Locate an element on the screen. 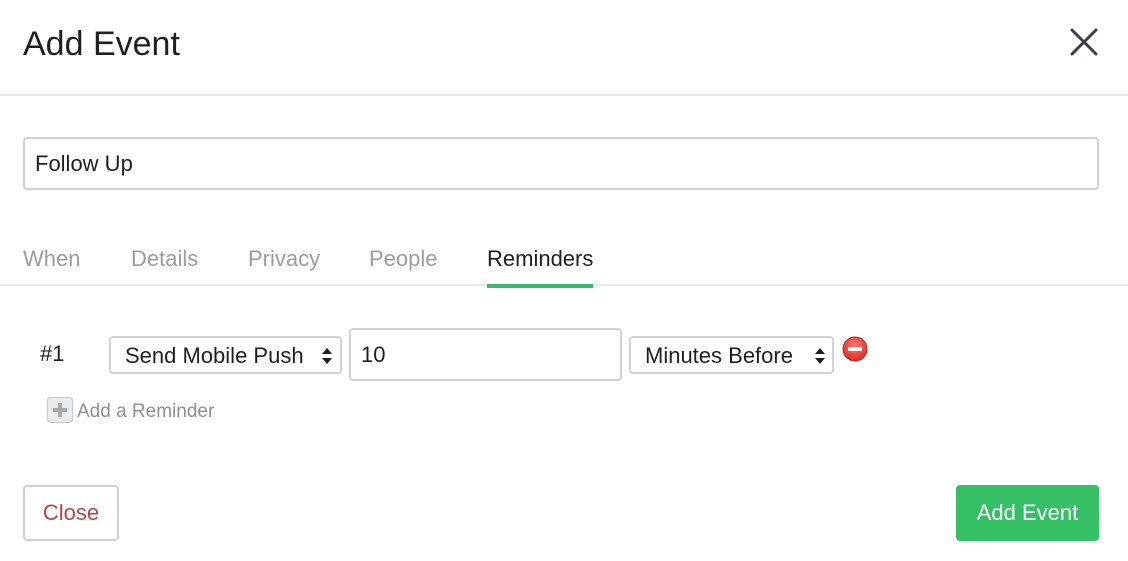 This screenshot has height=561, width=1128. plus-icon is located at coordinates (60, 410).